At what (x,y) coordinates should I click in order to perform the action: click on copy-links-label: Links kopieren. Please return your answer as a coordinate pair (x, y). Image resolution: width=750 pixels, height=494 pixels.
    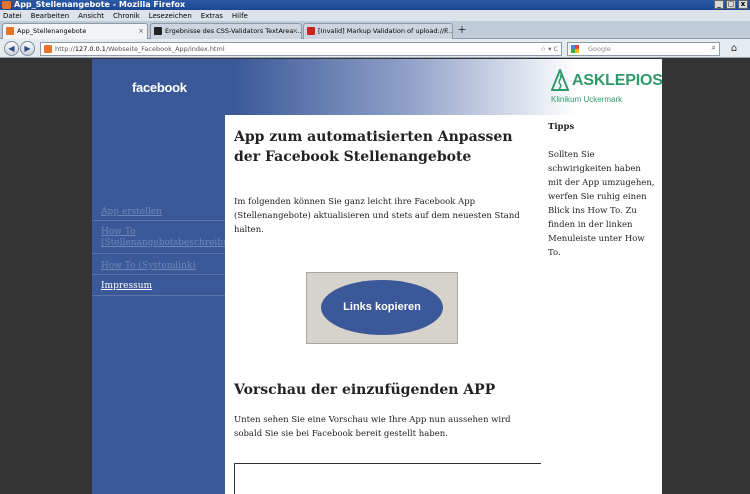
    Looking at the image, I should click on (382, 307).